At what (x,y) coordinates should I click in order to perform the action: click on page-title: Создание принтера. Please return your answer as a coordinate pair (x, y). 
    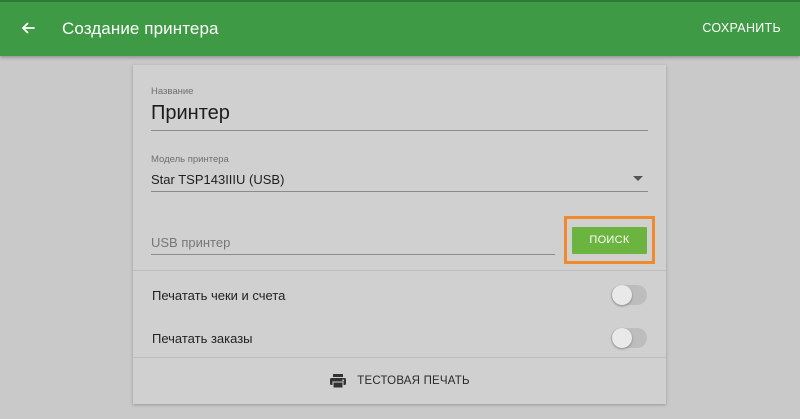
    Looking at the image, I should click on (140, 28).